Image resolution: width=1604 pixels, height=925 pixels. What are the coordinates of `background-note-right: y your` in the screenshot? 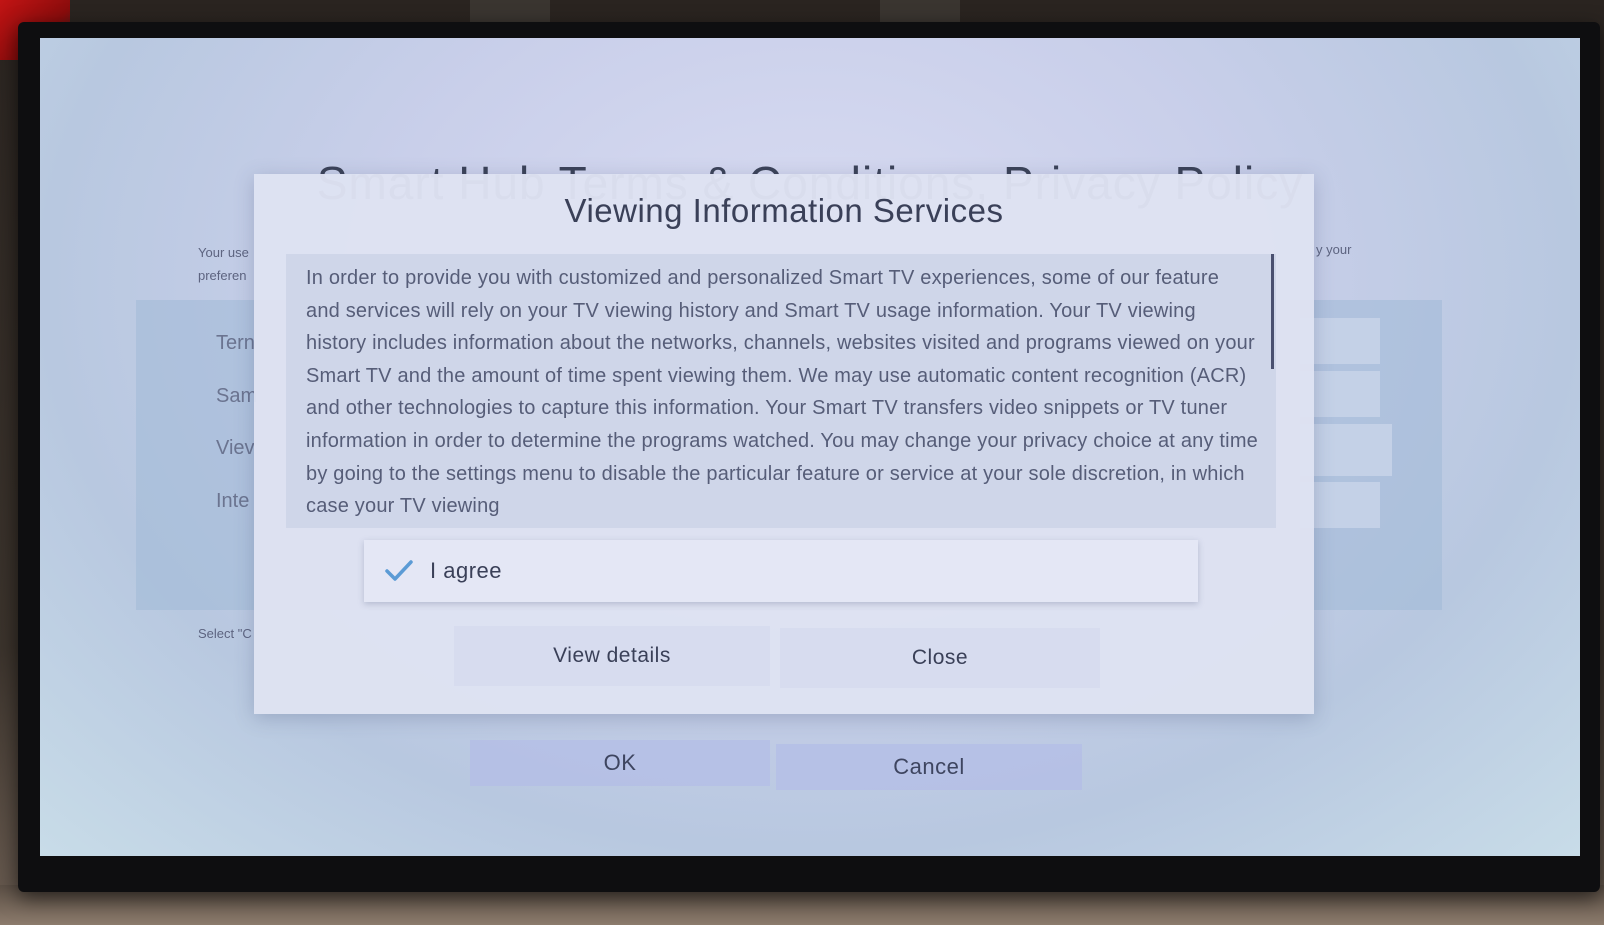 It's located at (1334, 249).